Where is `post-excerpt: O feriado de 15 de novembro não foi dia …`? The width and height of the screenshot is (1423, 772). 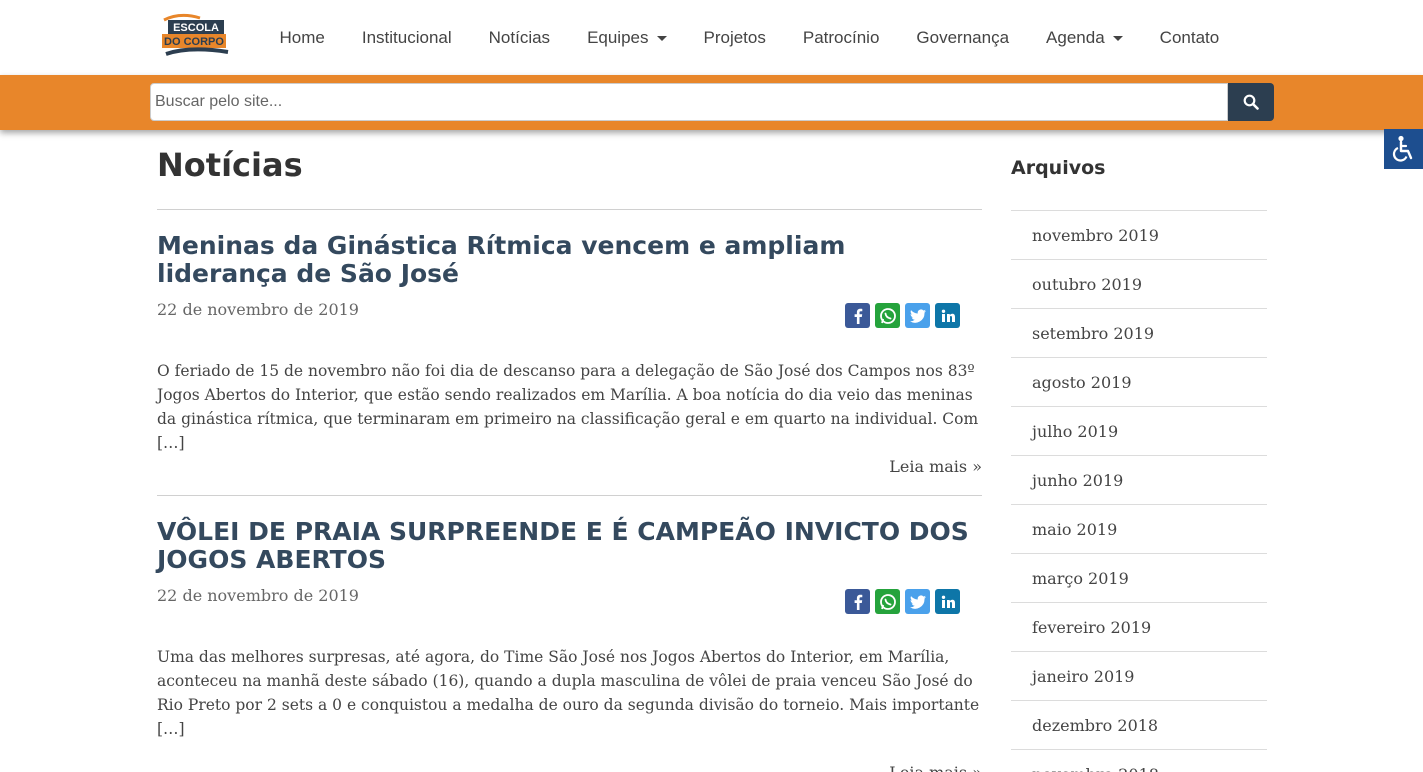
post-excerpt: O feriado de 15 de novembro não foi dia … is located at coordinates (568, 407).